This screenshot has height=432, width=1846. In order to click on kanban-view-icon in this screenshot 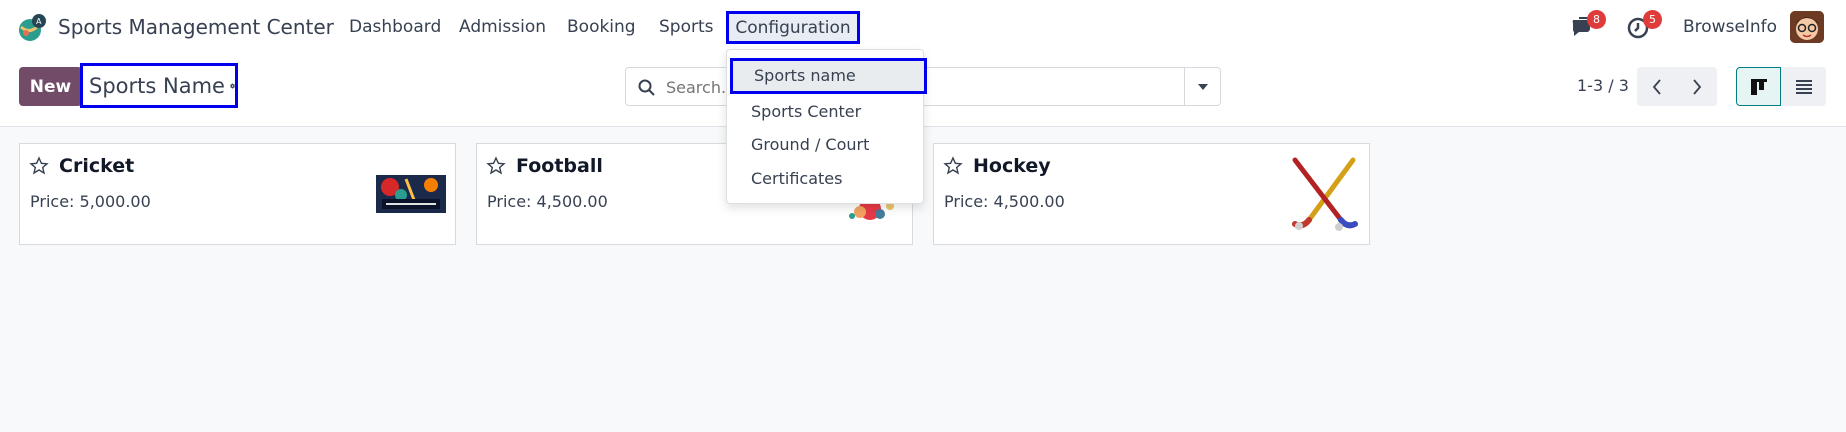, I will do `click(1758, 86)`.